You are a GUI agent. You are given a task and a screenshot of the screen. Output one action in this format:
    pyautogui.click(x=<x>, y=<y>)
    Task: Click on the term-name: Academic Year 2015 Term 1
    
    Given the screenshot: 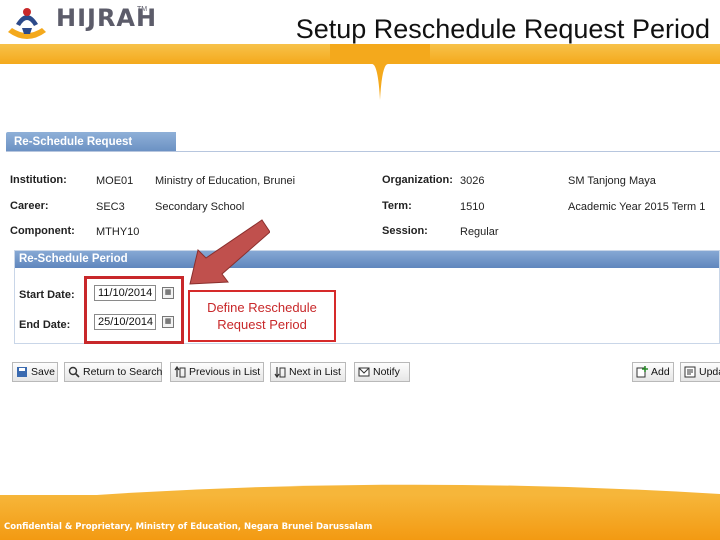 What is the action you would take?
    pyautogui.click(x=637, y=207)
    